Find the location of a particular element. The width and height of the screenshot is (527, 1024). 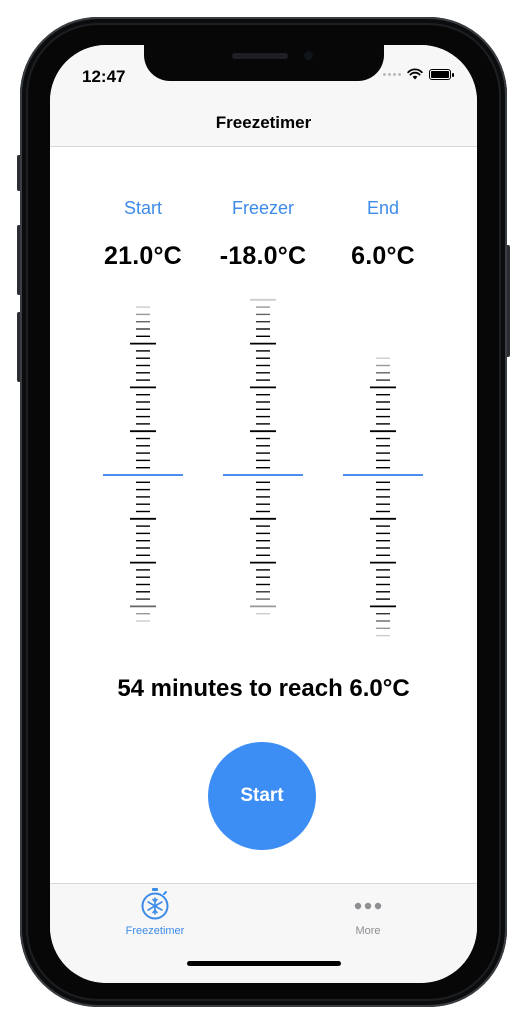

tab-more-label: More is located at coordinates (368, 931).